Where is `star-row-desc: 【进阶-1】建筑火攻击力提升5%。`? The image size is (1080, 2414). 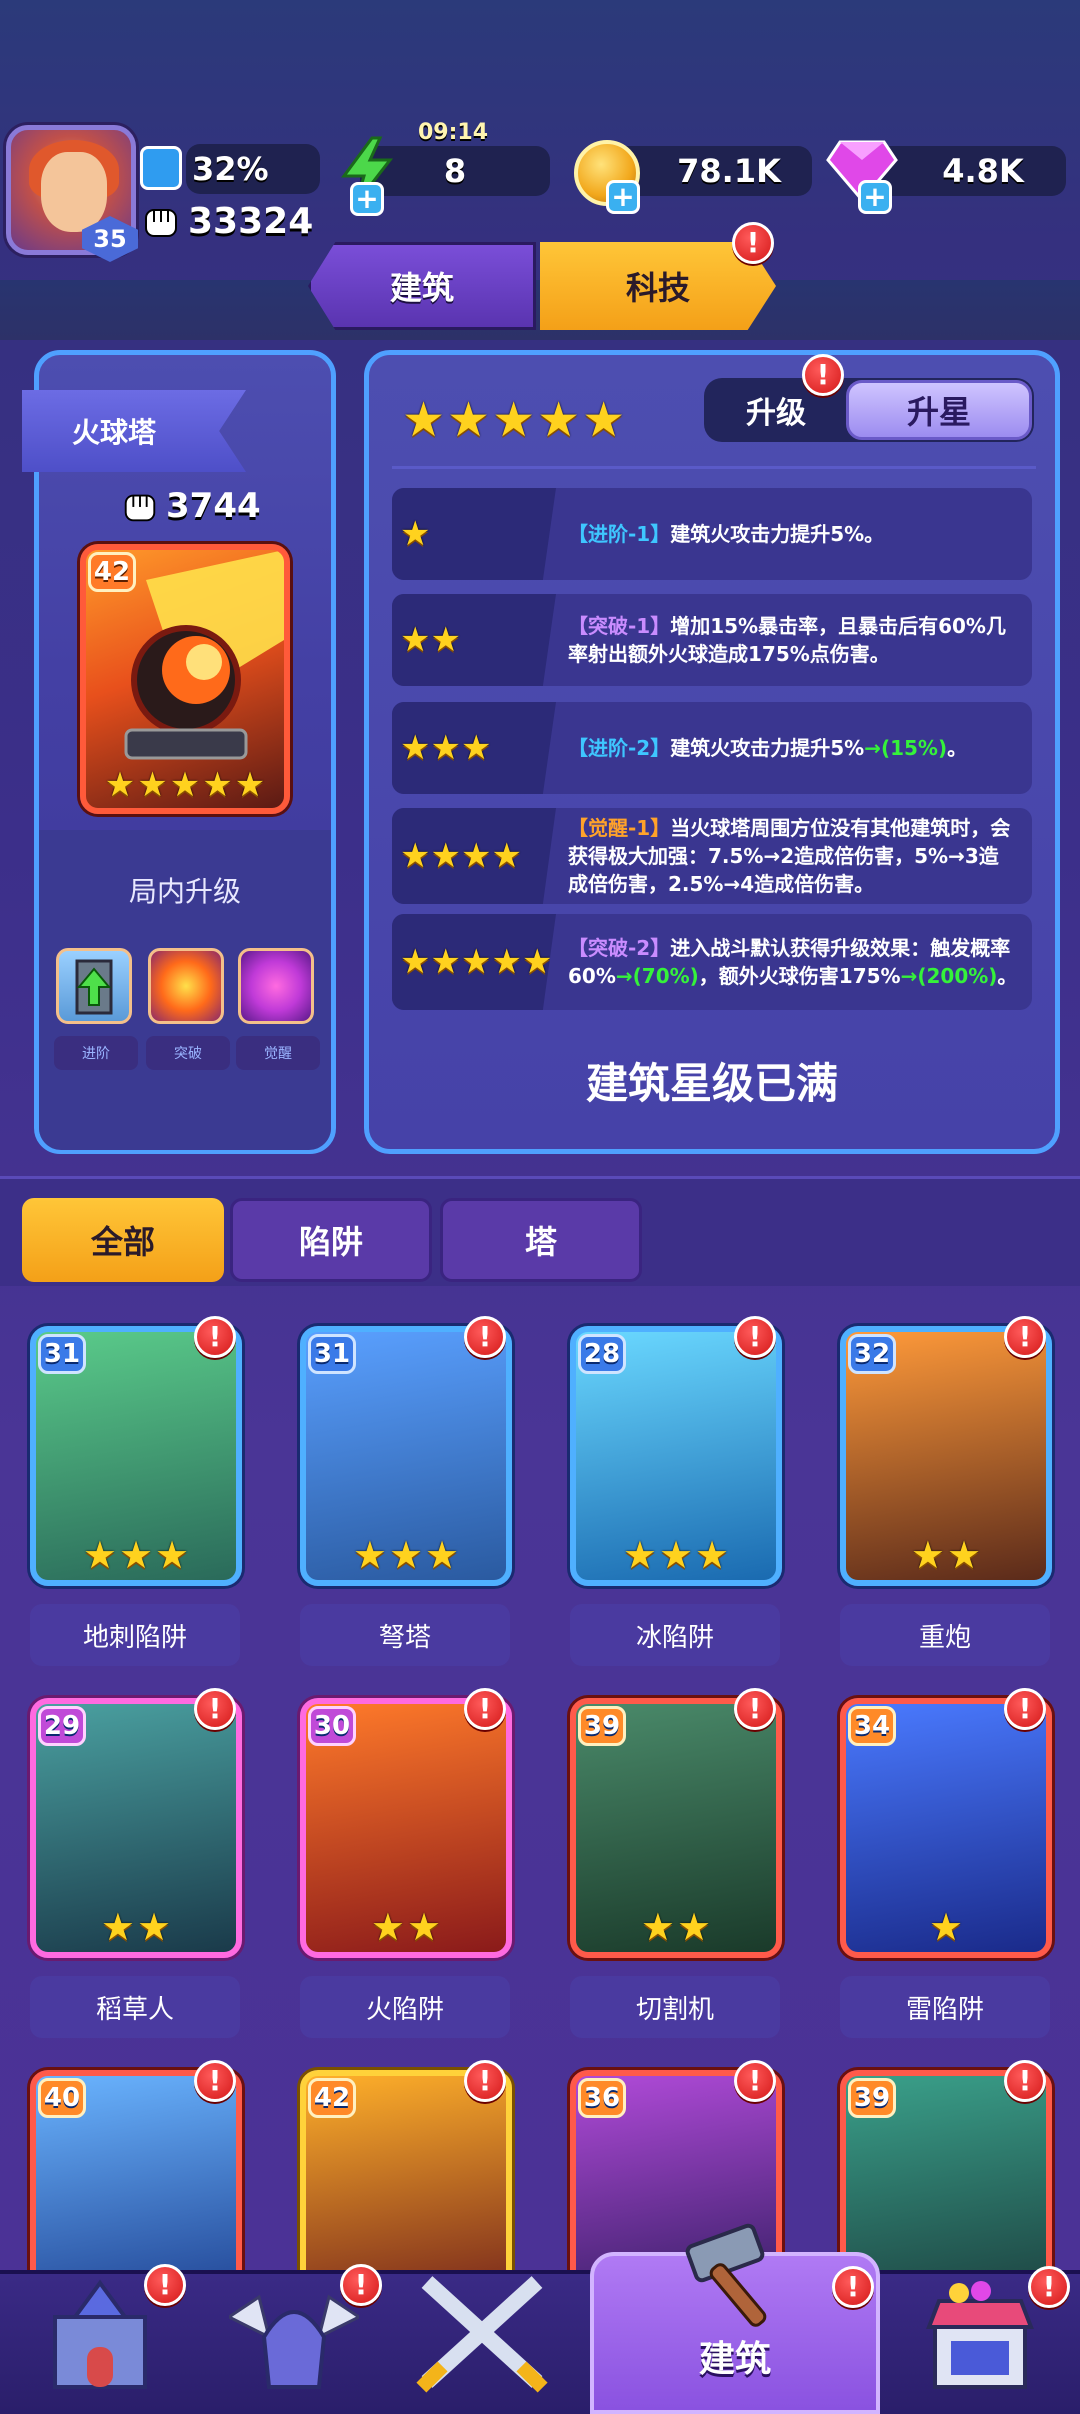 star-row-desc: 【进阶-1】建筑火攻击力提升5%。 is located at coordinates (794, 534).